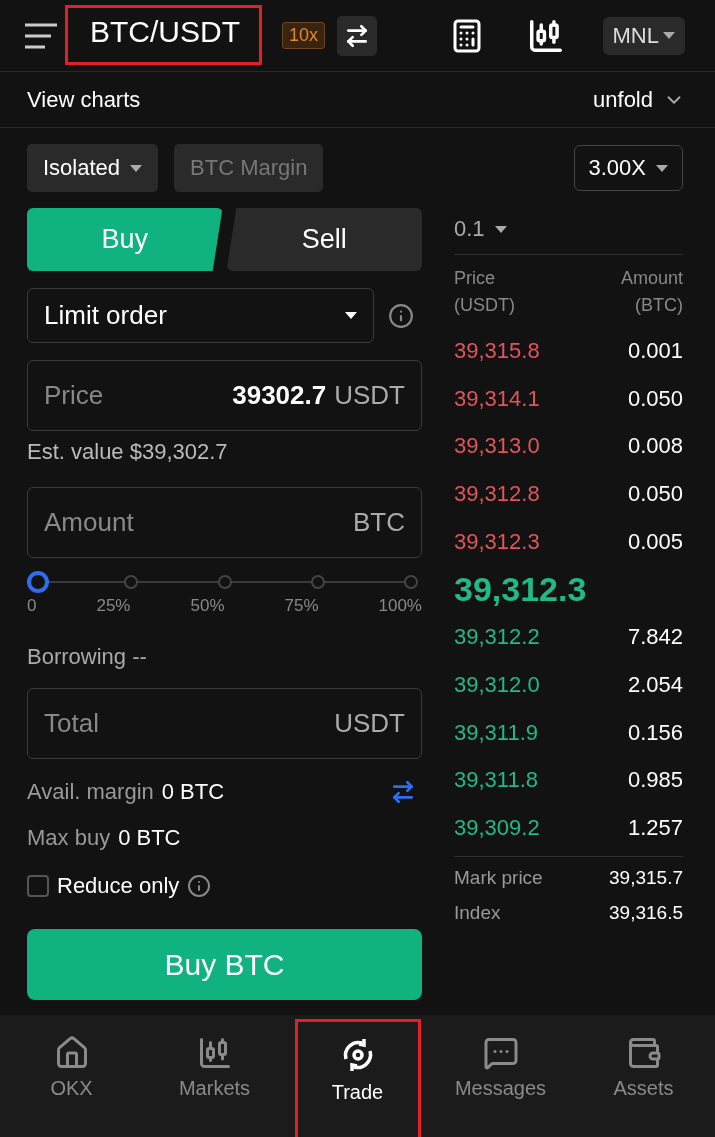 This screenshot has height=1137, width=715. I want to click on order-amount: 7.842, so click(655, 637).